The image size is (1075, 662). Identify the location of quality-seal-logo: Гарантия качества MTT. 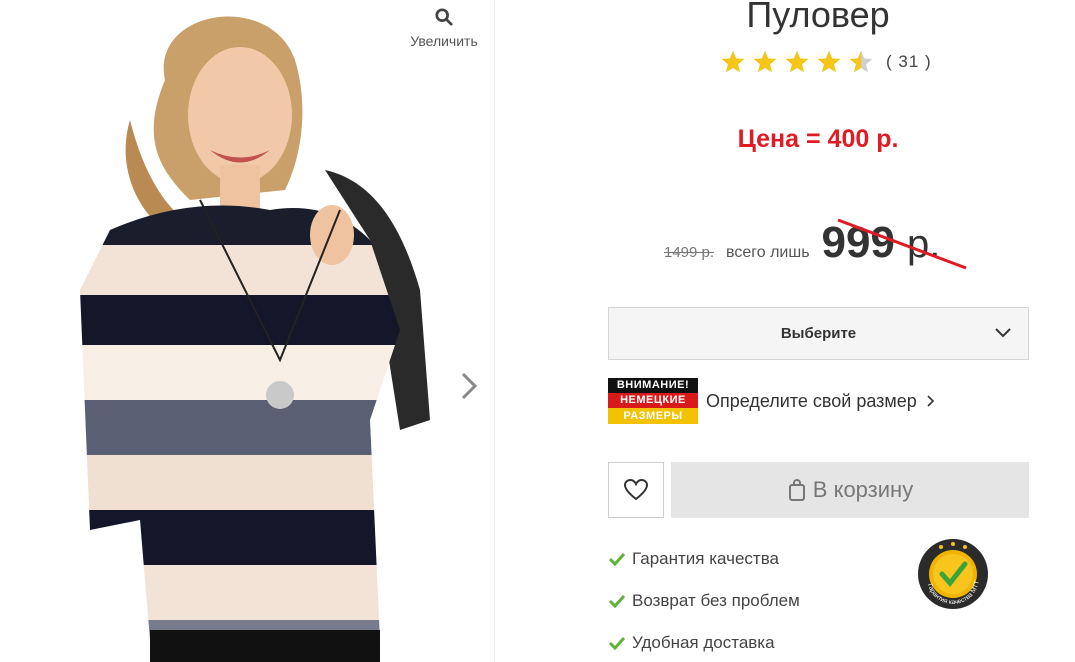
(953, 574).